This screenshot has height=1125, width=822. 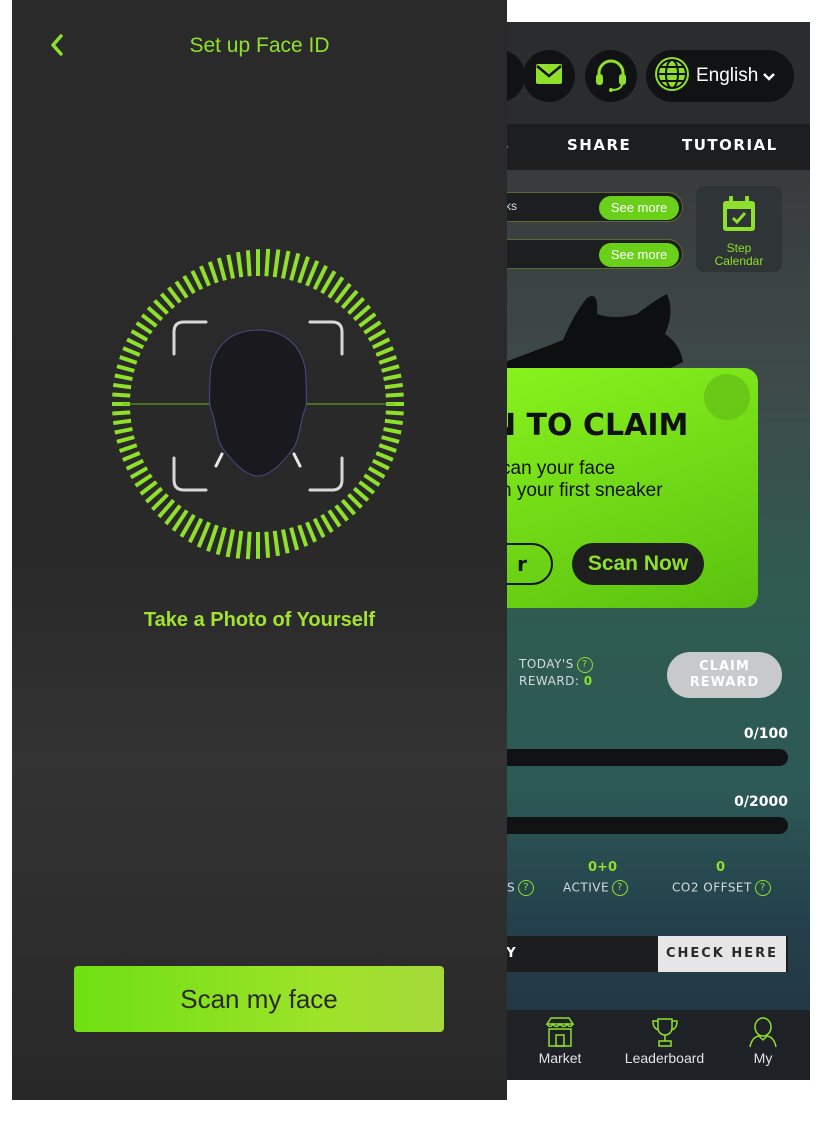 I want to click on reward-label-line2: REWARD:, so click(x=549, y=680).